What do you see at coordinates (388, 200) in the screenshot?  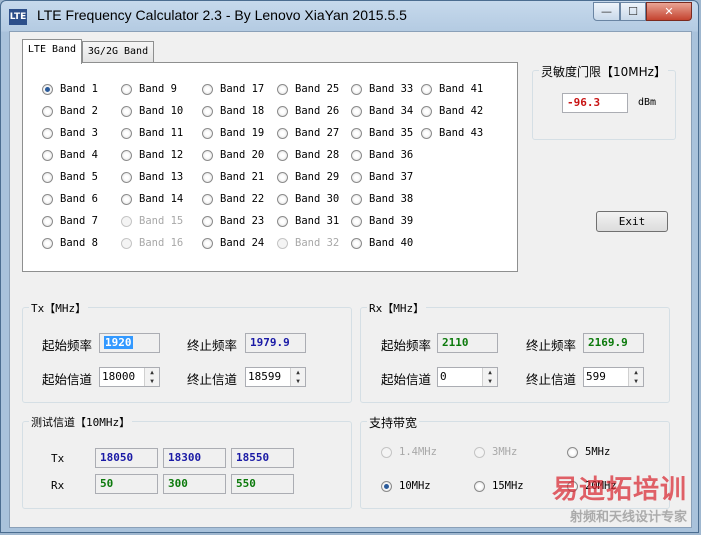 I see `band-radio-band-38: Band 38` at bounding box center [388, 200].